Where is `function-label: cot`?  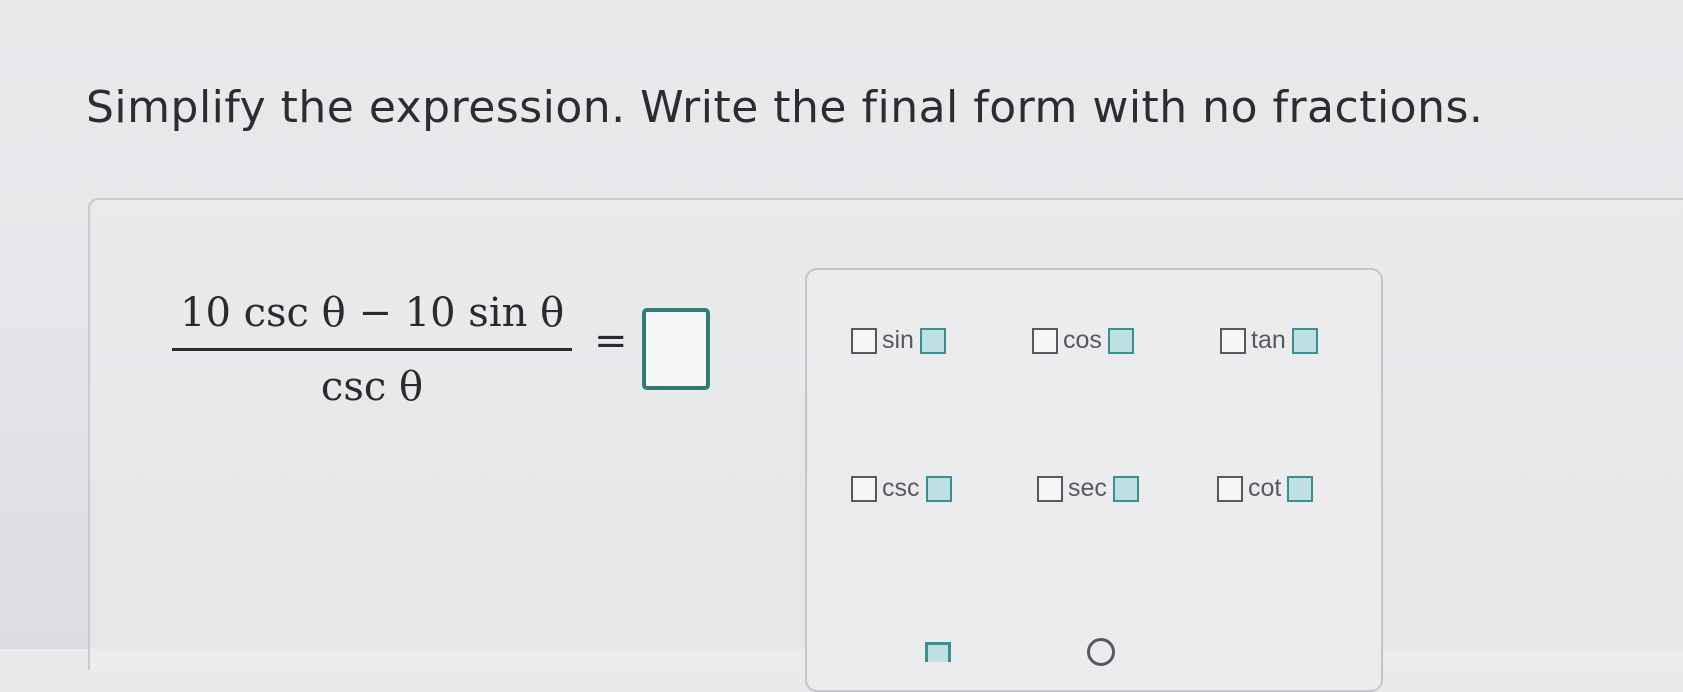
function-label: cot is located at coordinates (1265, 488).